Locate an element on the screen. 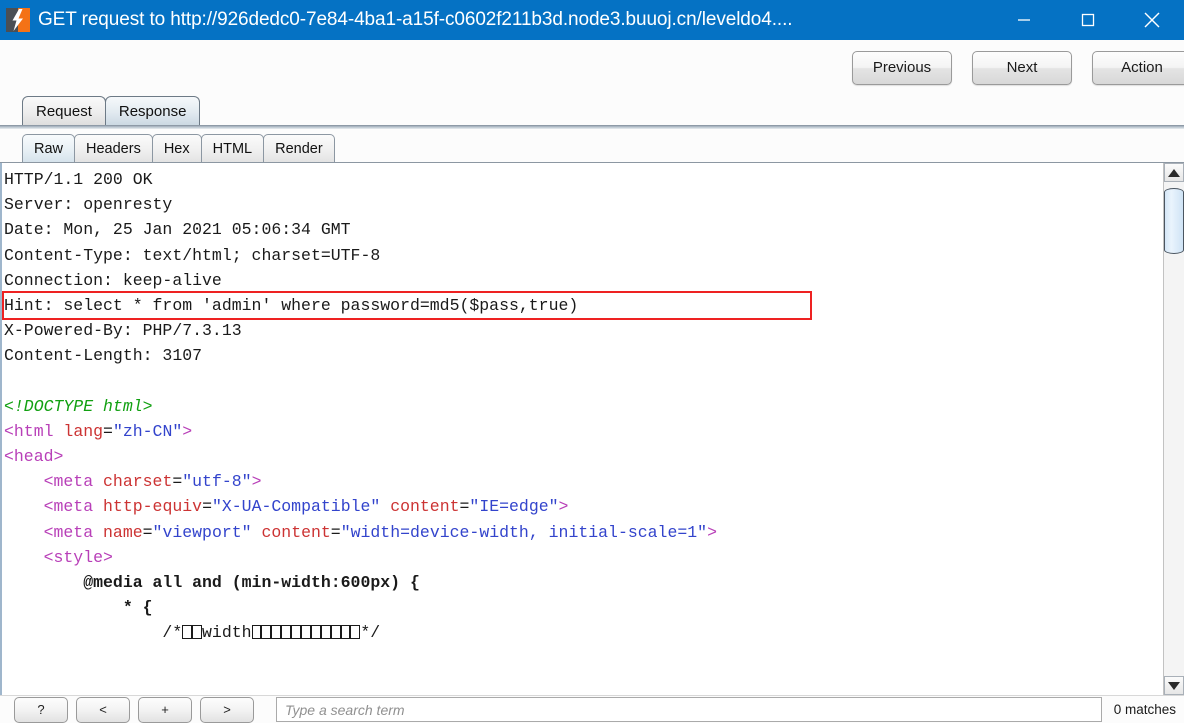  tab-request: Request is located at coordinates (64, 110).